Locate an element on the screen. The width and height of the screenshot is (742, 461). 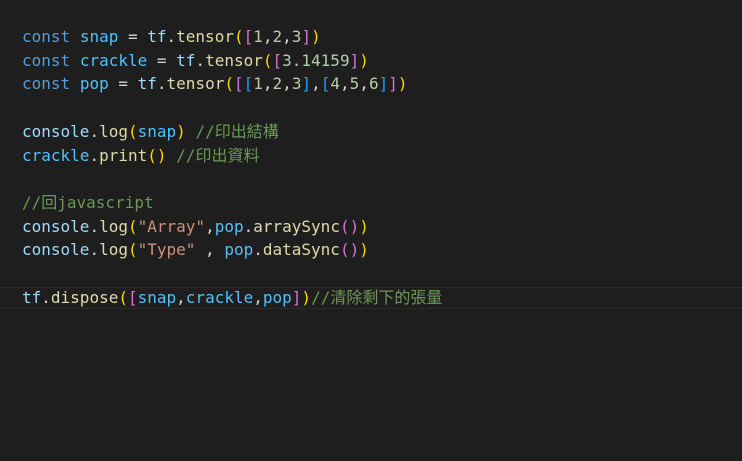
function-token: arraySync is located at coordinates (296, 226).